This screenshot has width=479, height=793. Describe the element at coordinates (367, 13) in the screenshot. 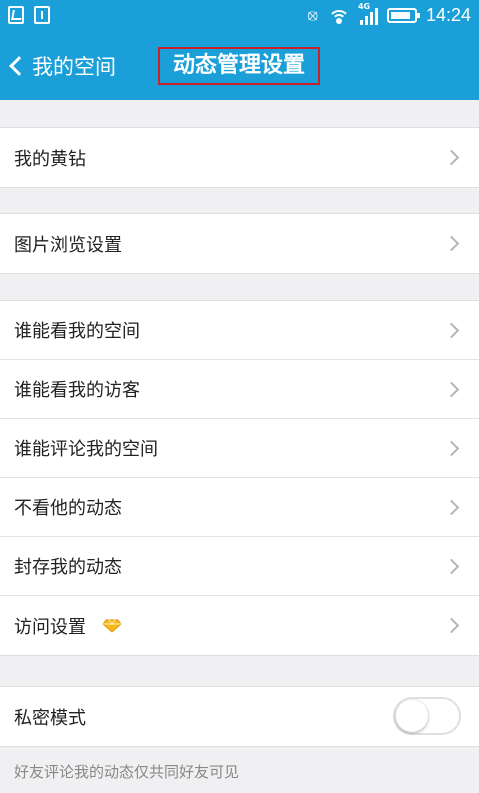

I see `signal-icon: 4G` at that location.